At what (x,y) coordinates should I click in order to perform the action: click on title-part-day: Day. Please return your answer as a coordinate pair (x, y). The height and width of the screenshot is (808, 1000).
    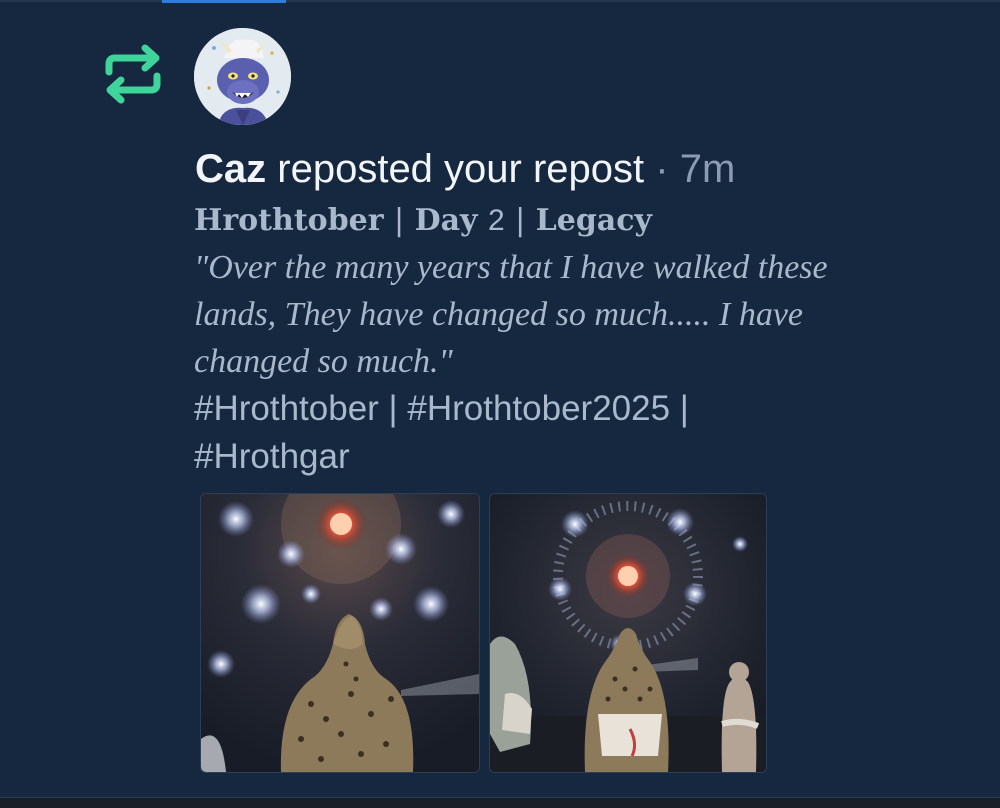
    Looking at the image, I should click on (446, 220).